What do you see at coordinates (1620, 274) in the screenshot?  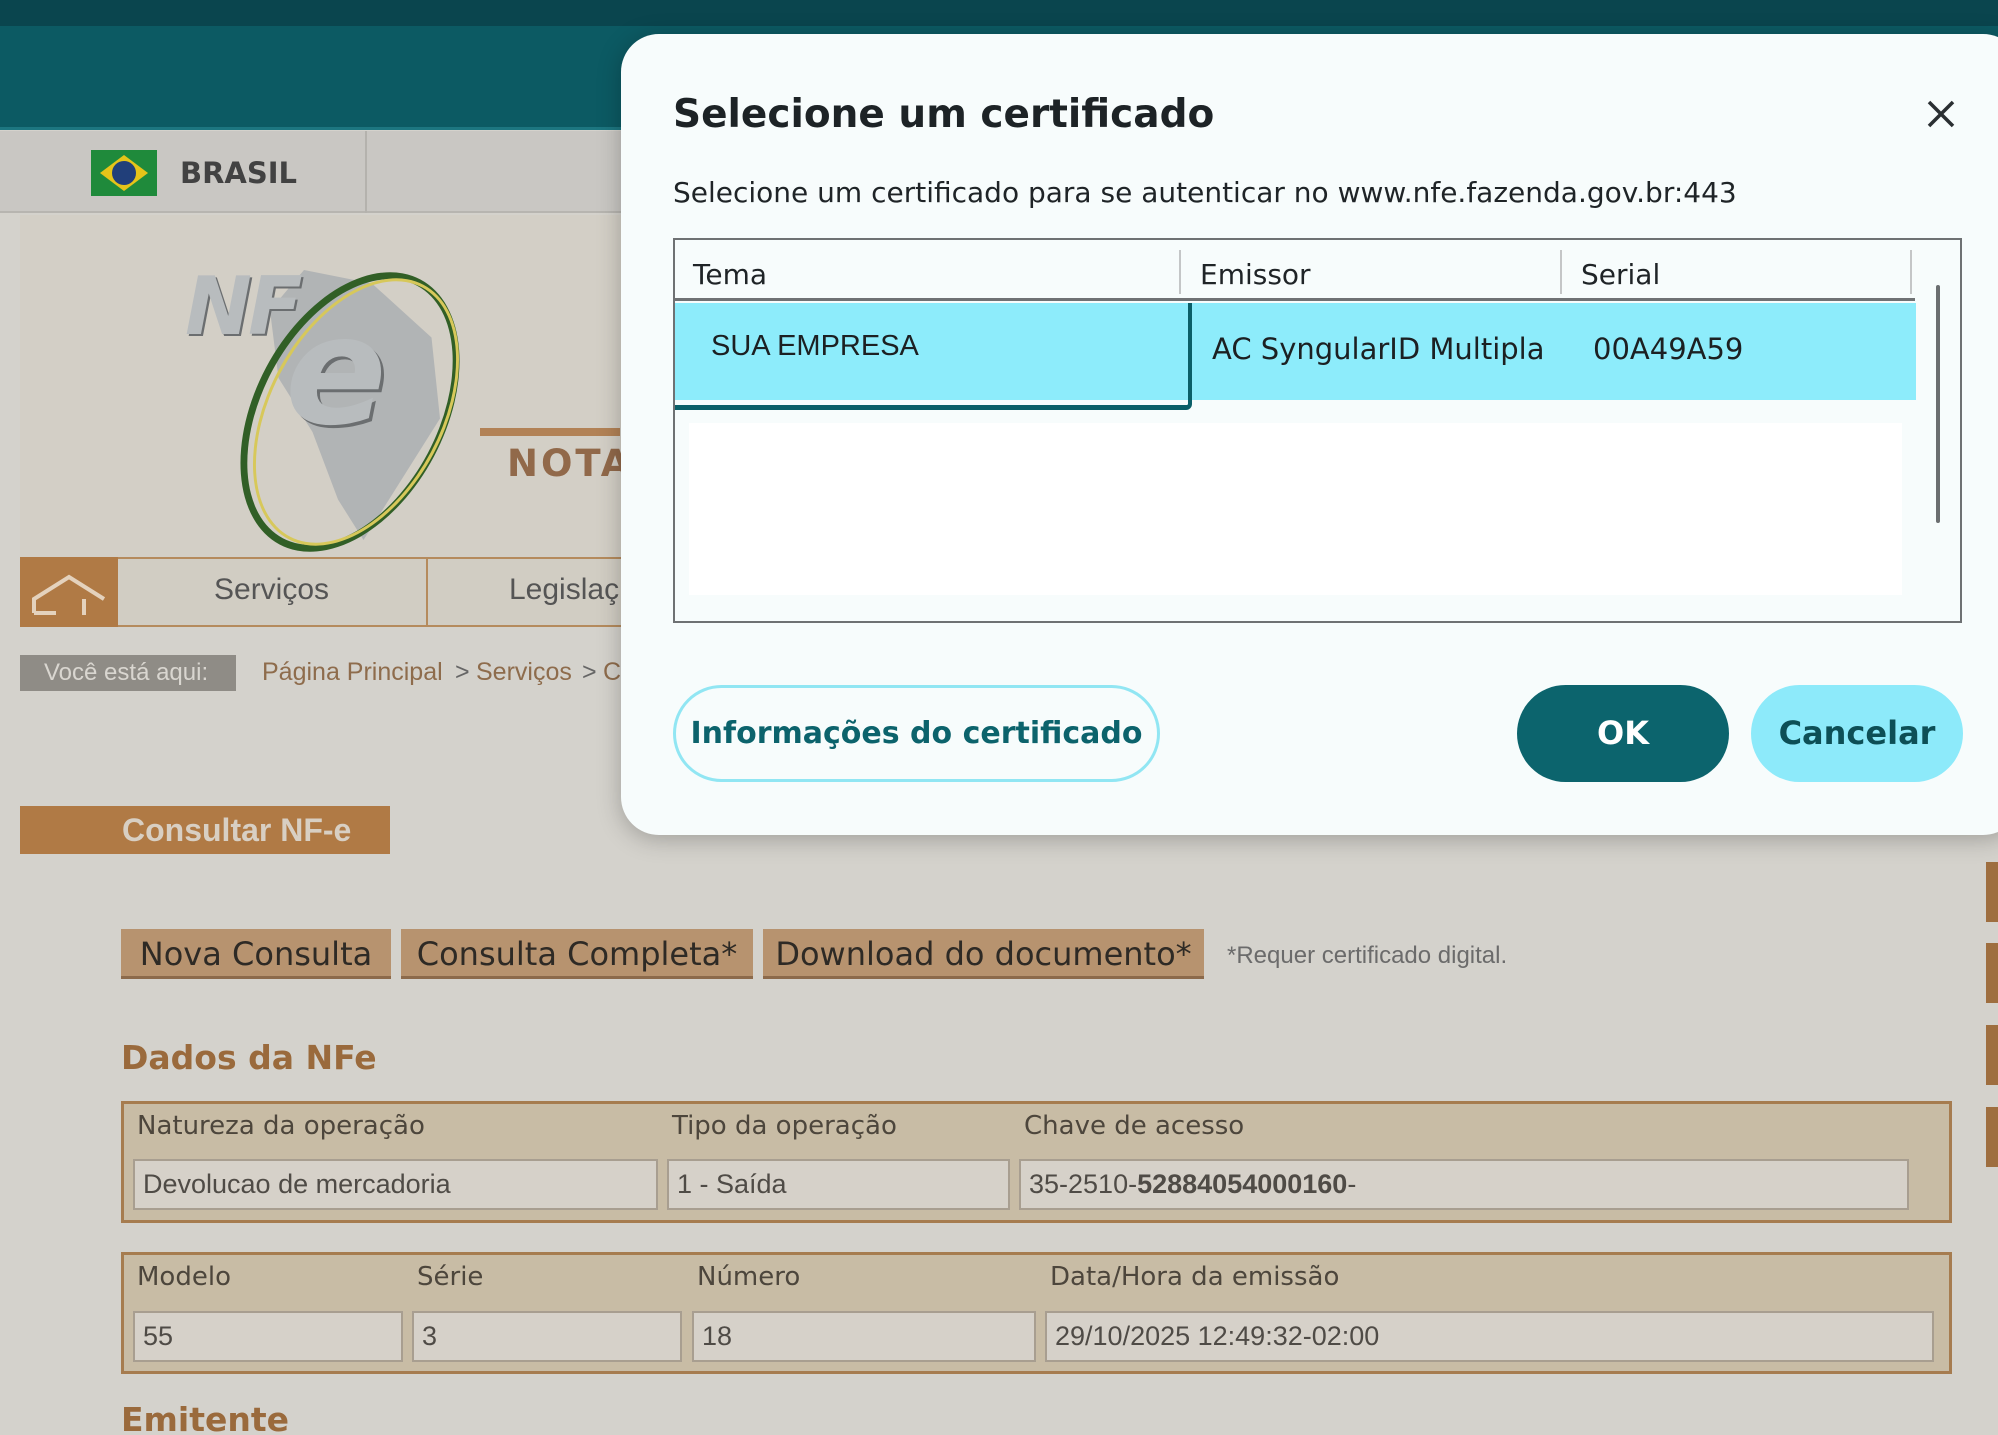 I see `column-header-serial: Serial` at bounding box center [1620, 274].